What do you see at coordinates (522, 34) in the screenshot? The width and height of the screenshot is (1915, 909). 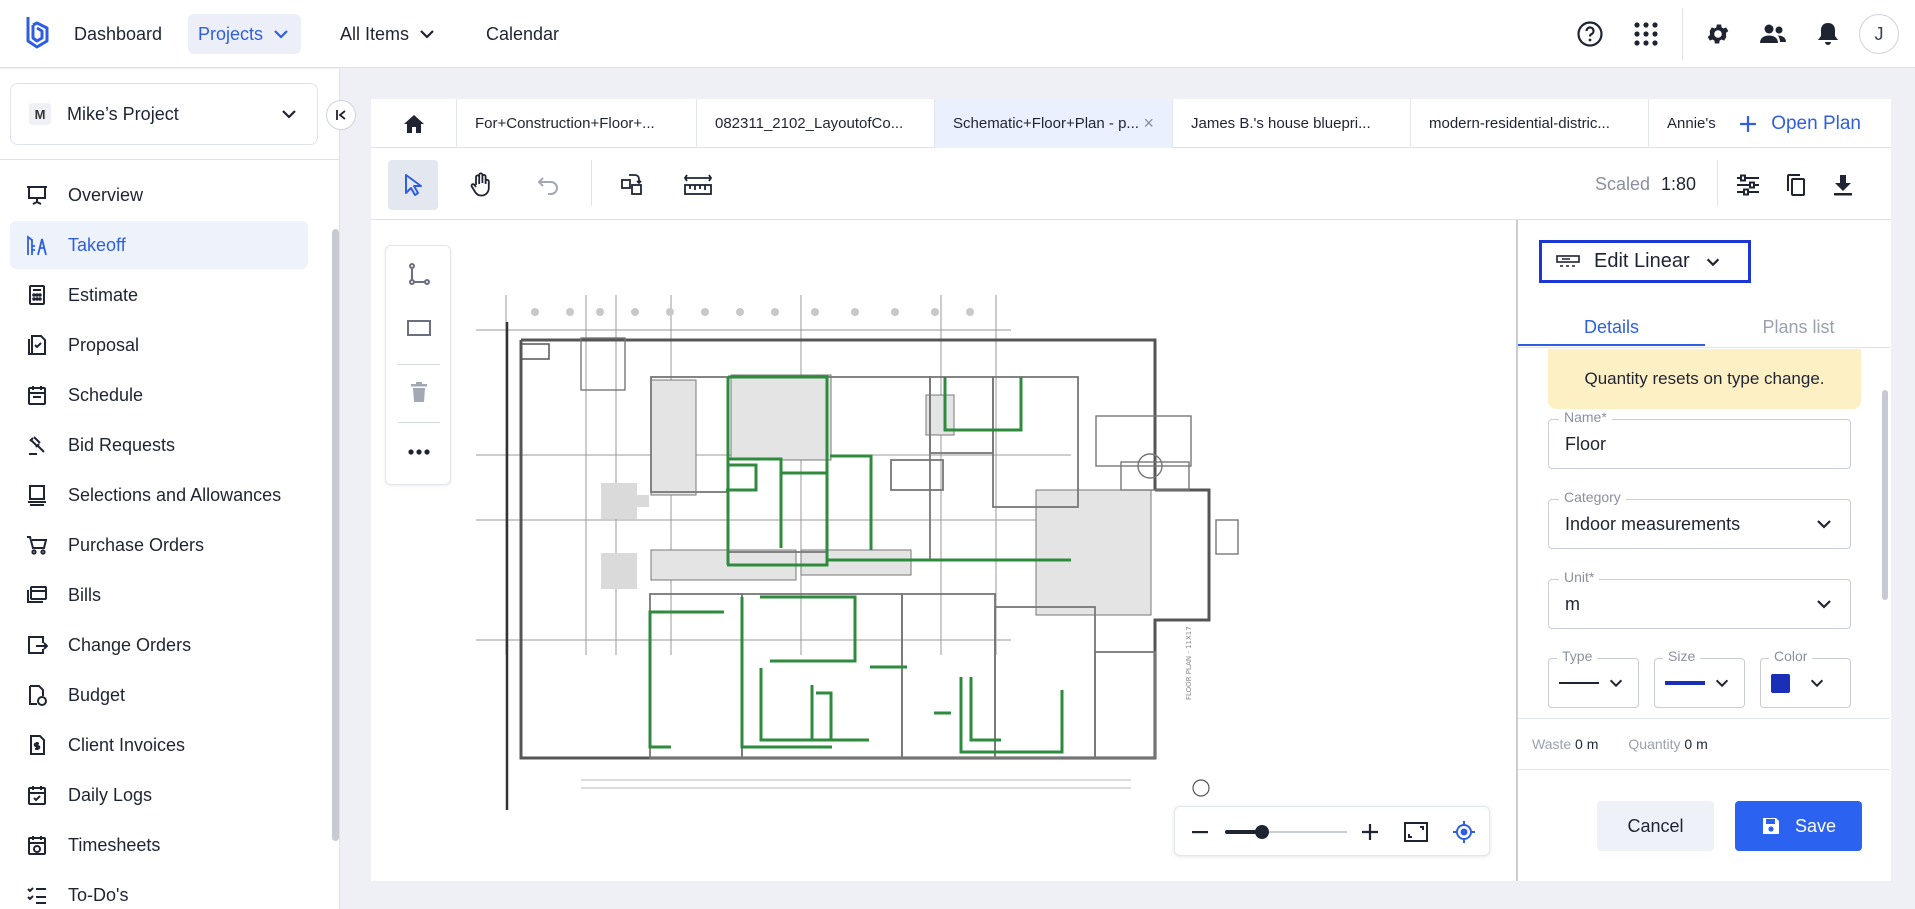 I see `nav-calendar: Calendar` at bounding box center [522, 34].